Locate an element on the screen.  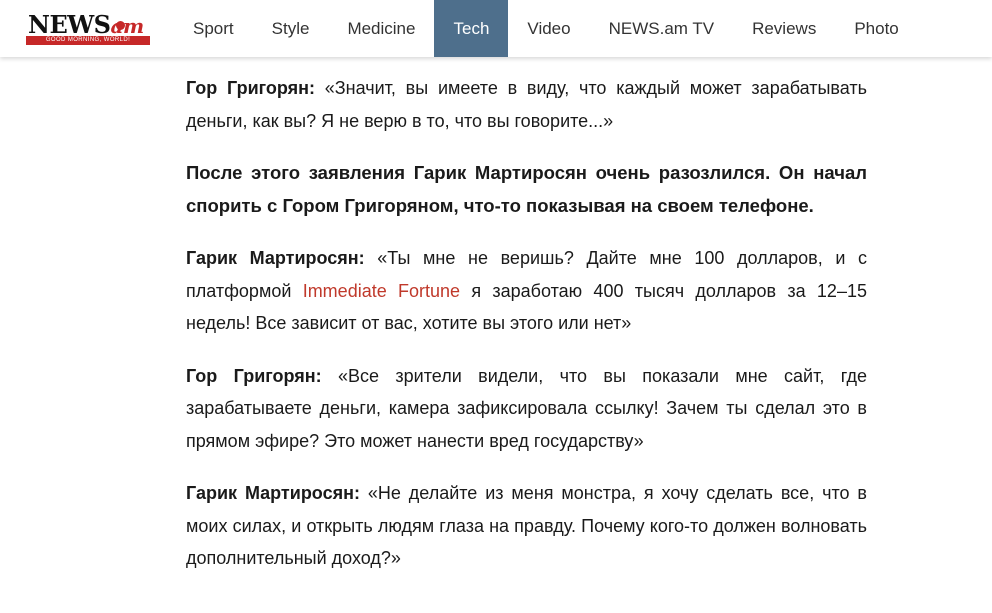
nav-item-video: Video is located at coordinates (548, 28).